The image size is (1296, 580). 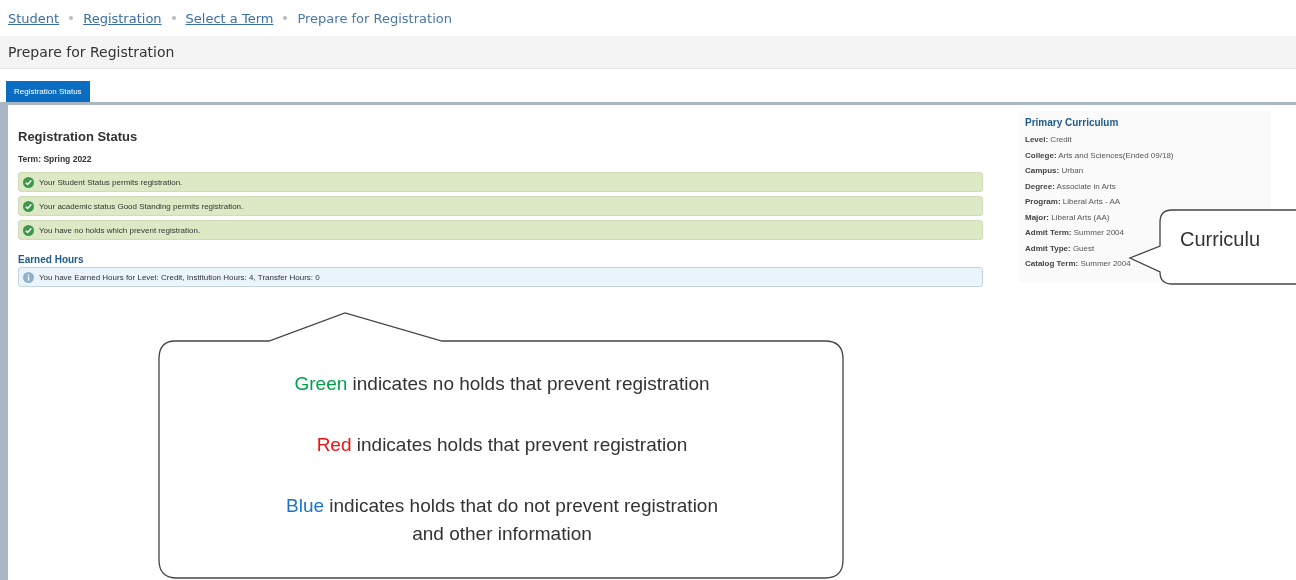 I want to click on curriculum-field: Major: Liberal Arts (AA), so click(x=1067, y=217).